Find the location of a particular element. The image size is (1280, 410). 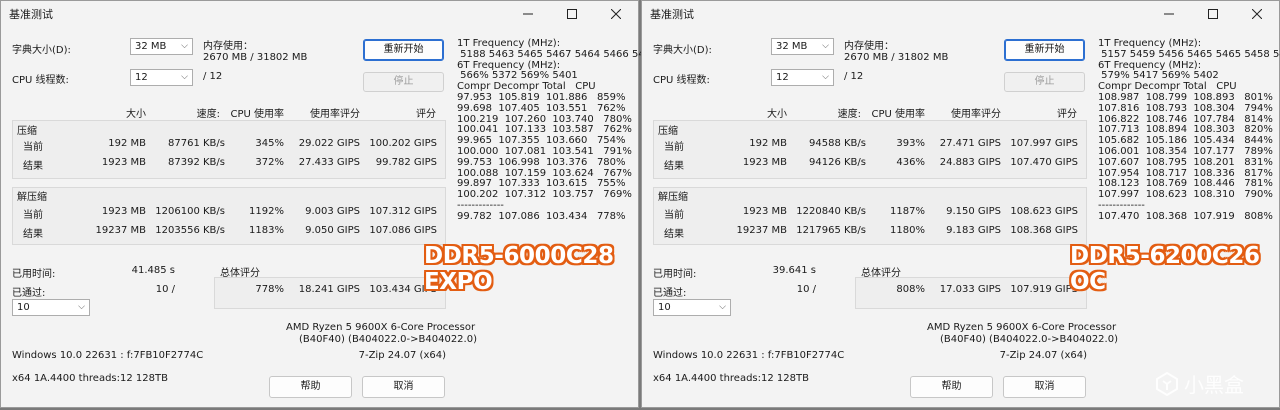

dict-size-value: 32 MB is located at coordinates (792, 46).